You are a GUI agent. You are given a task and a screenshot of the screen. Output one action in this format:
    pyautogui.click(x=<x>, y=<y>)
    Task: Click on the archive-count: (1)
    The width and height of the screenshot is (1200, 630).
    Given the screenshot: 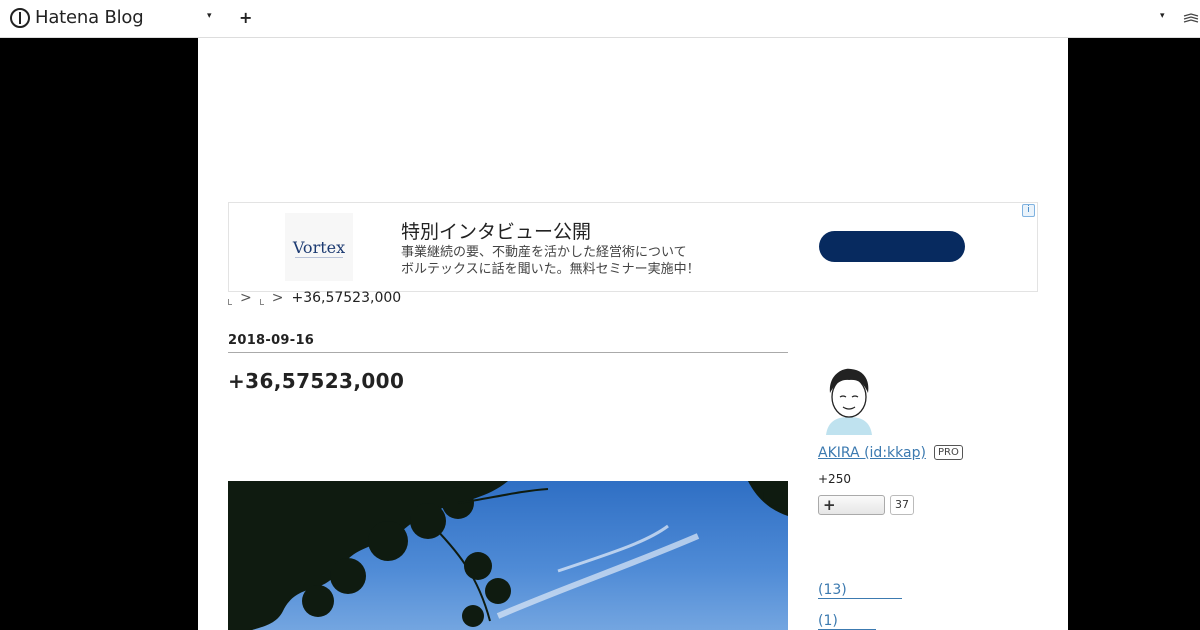 What is the action you would take?
    pyautogui.click(x=847, y=621)
    